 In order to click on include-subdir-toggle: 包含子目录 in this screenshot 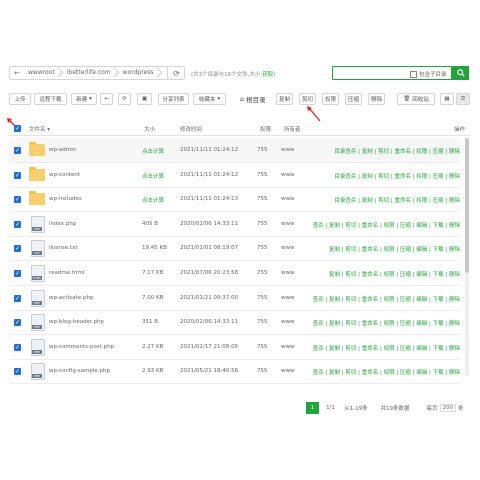, I will do `click(428, 74)`.